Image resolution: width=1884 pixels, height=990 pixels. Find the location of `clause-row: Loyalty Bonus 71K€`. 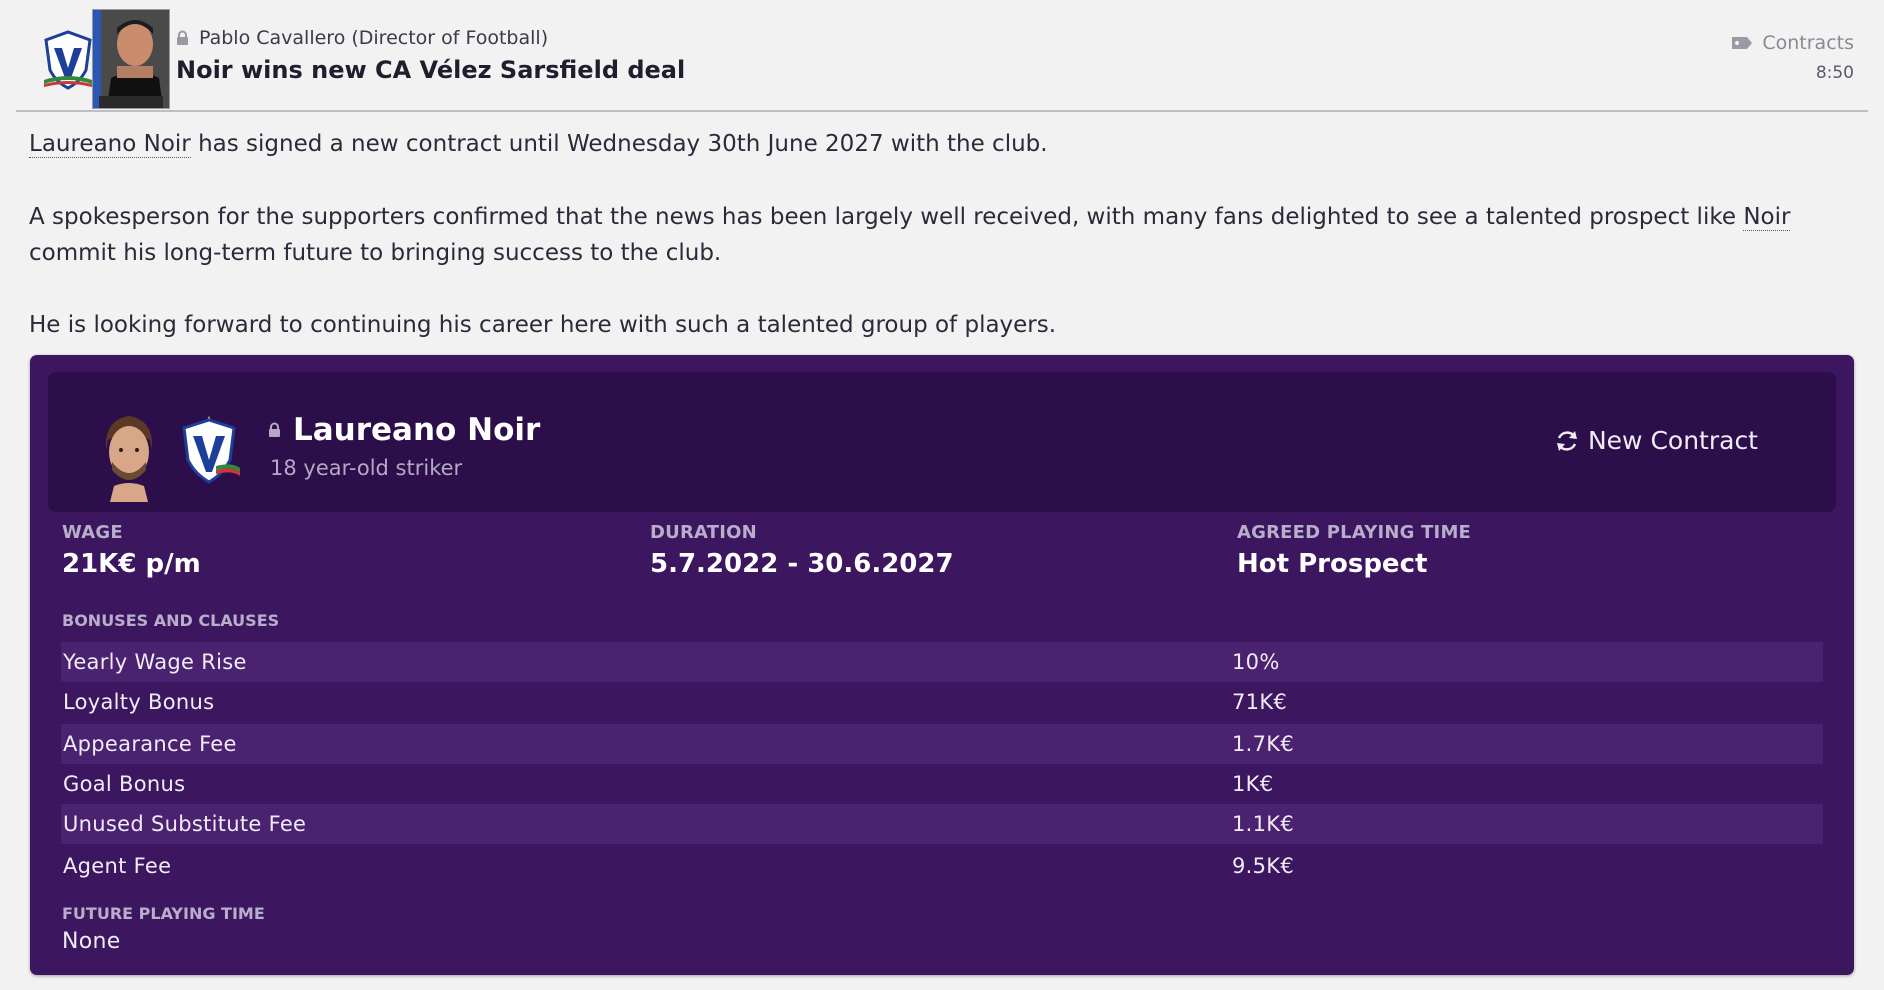

clause-row: Loyalty Bonus 71K€ is located at coordinates (942, 702).